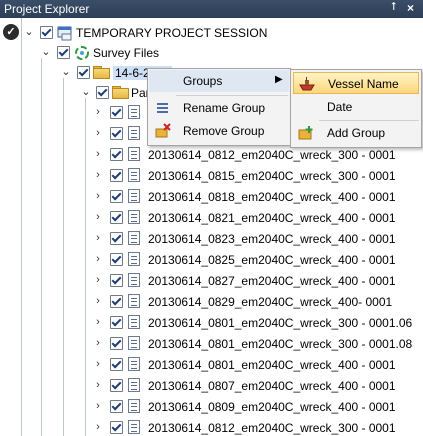 The width and height of the screenshot is (423, 436). I want to click on file-row: › 20130614_0827_em2040C_wreck_400 - 0001, so click(211, 281).